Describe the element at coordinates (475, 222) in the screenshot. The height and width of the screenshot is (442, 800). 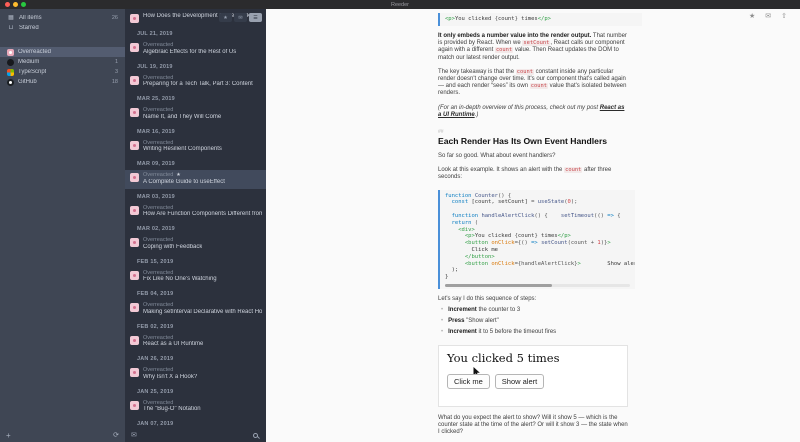
I see `code-token: (` at that location.